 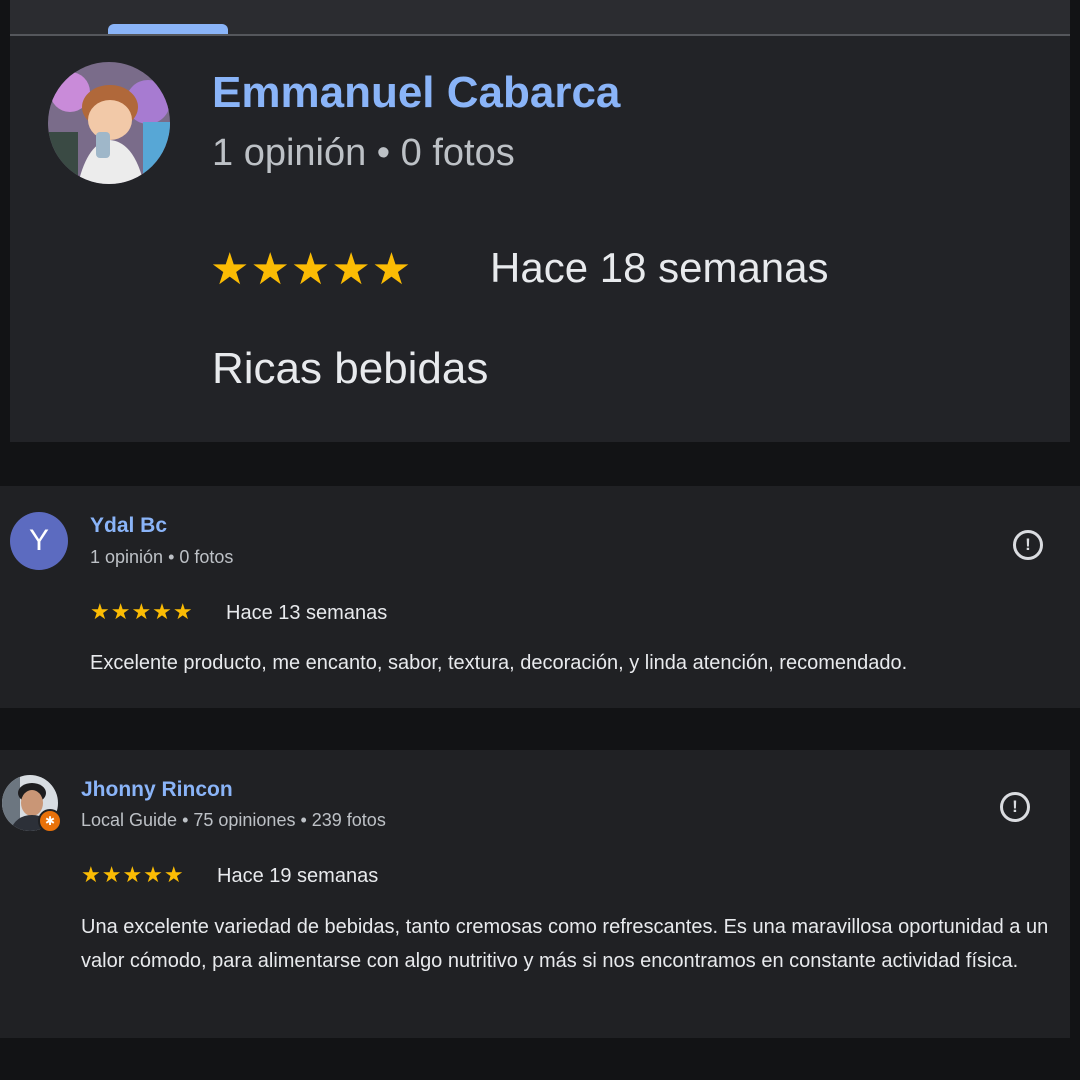 What do you see at coordinates (39, 541) in the screenshot?
I see `avatar: Y` at bounding box center [39, 541].